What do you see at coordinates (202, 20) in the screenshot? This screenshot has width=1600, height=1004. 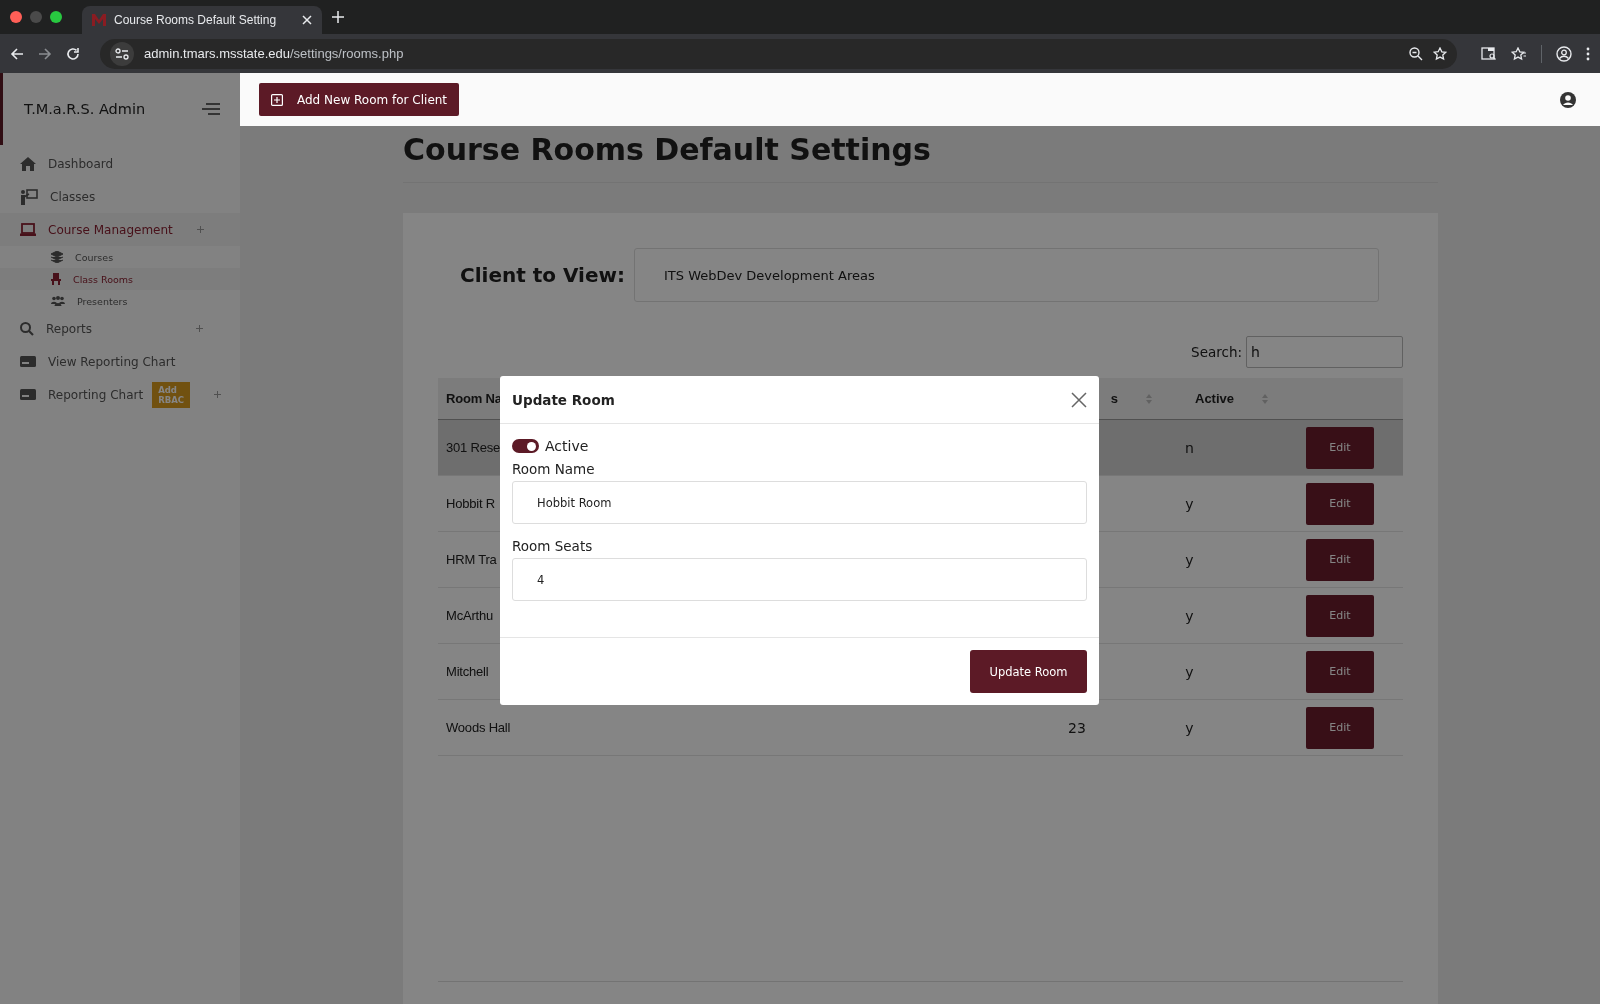 I see `browser-tab: Course Rooms Default Setting` at bounding box center [202, 20].